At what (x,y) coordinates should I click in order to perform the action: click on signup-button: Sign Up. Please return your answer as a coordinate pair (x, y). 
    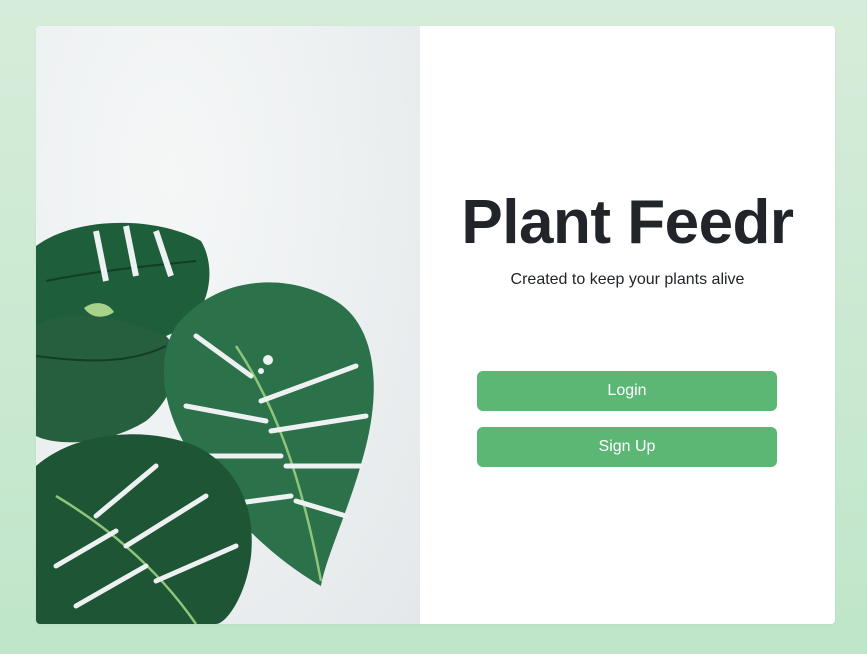
    Looking at the image, I should click on (627, 447).